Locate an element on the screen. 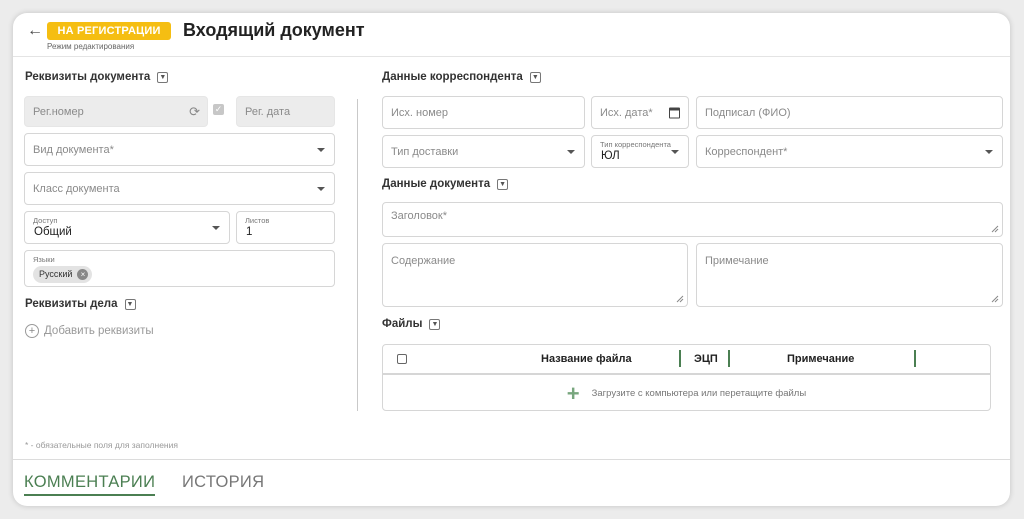 This screenshot has width=1024, height=519. delivery-type-select: Тип доставки is located at coordinates (483, 151).